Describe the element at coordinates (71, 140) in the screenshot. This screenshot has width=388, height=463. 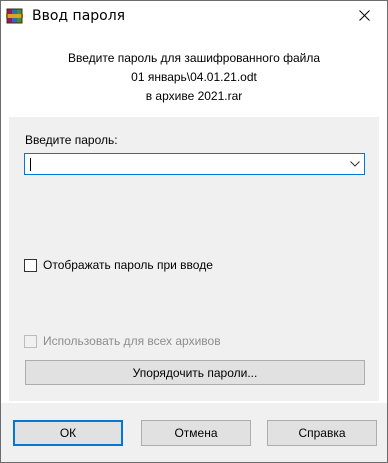
I see `password-label: Введите пароль:` at that location.